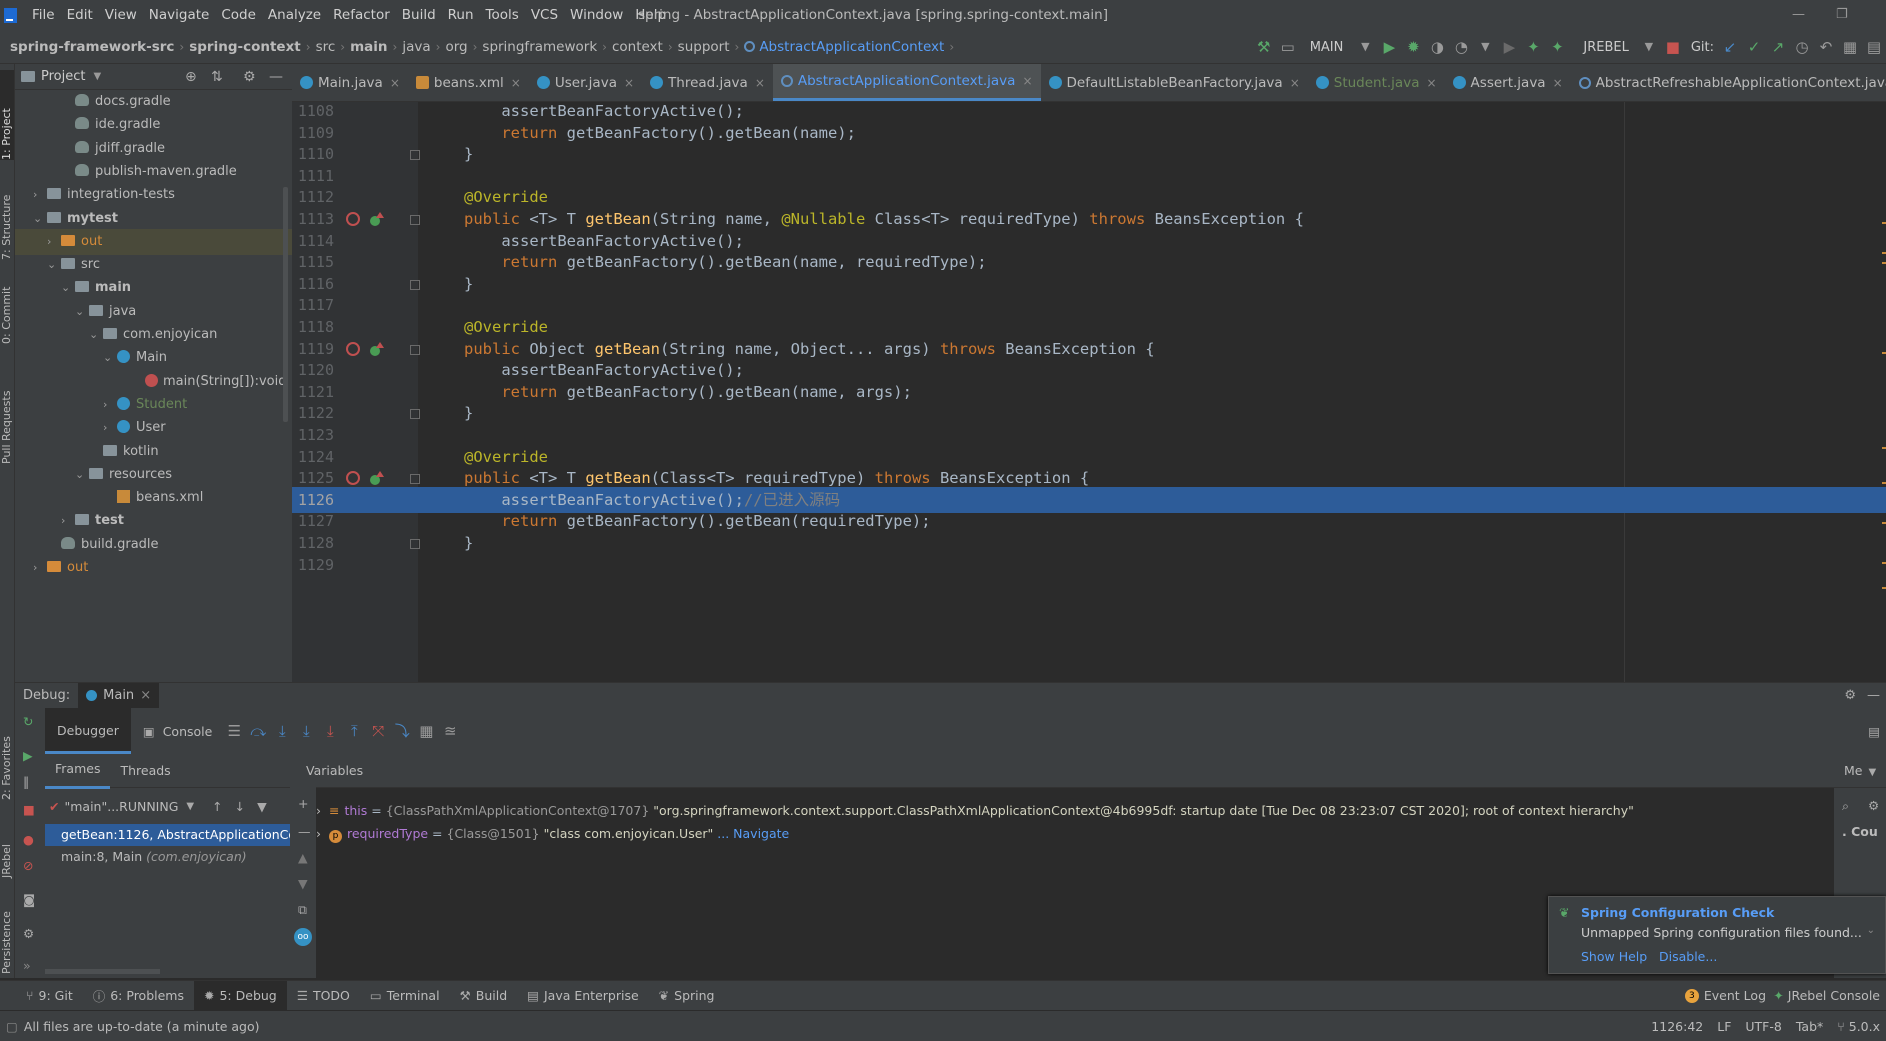 This screenshot has width=1886, height=1041. What do you see at coordinates (245, 47) in the screenshot?
I see `breadcrumb-item: spring-context` at bounding box center [245, 47].